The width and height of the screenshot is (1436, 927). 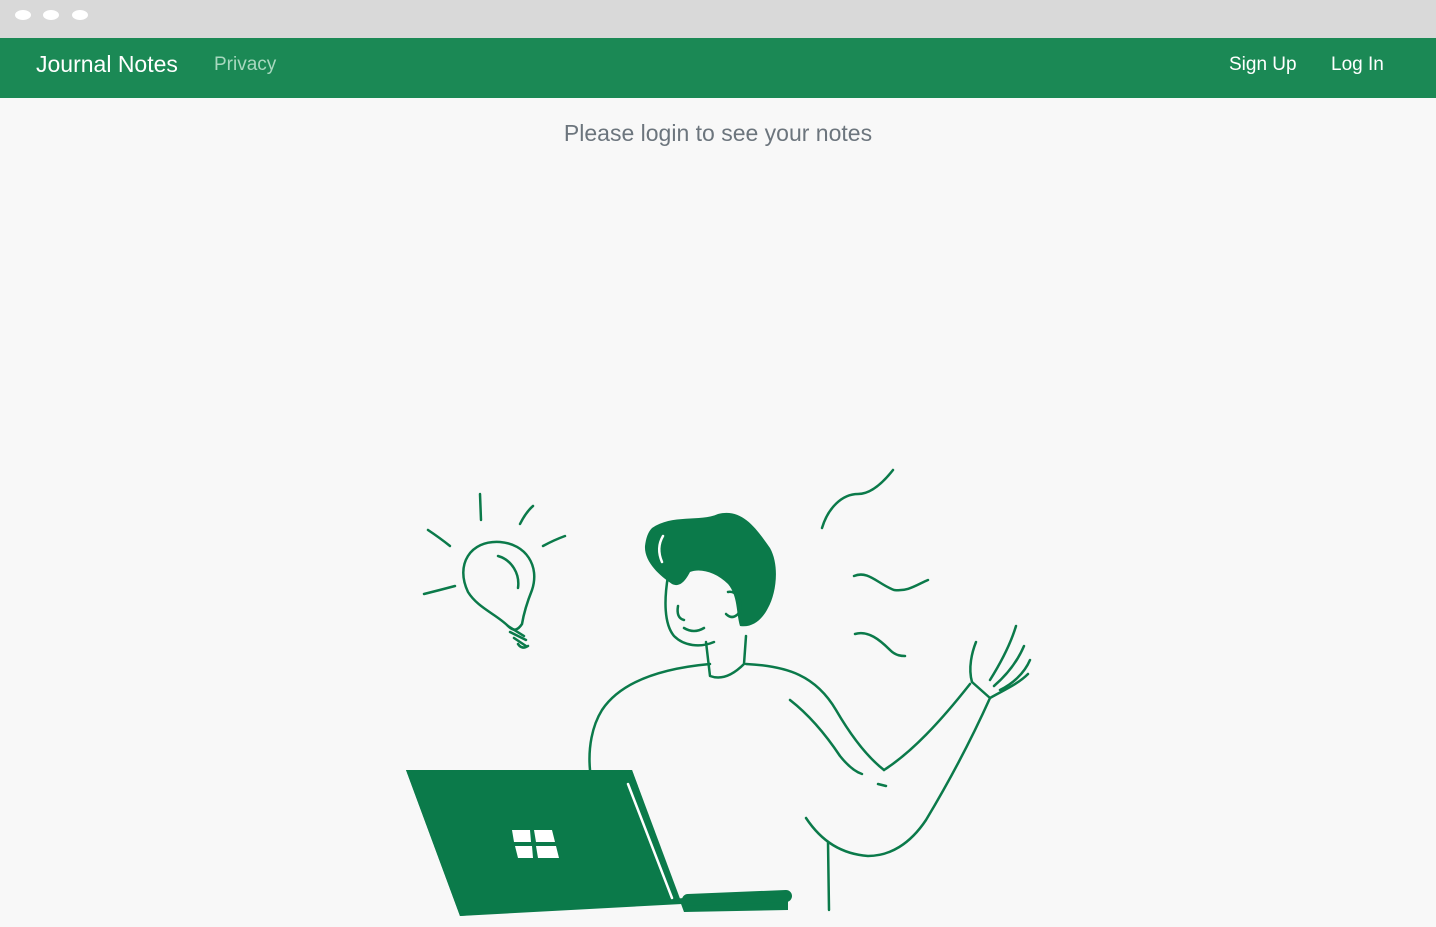 What do you see at coordinates (875, 563) in the screenshot?
I see `motion-lines-decoration` at bounding box center [875, 563].